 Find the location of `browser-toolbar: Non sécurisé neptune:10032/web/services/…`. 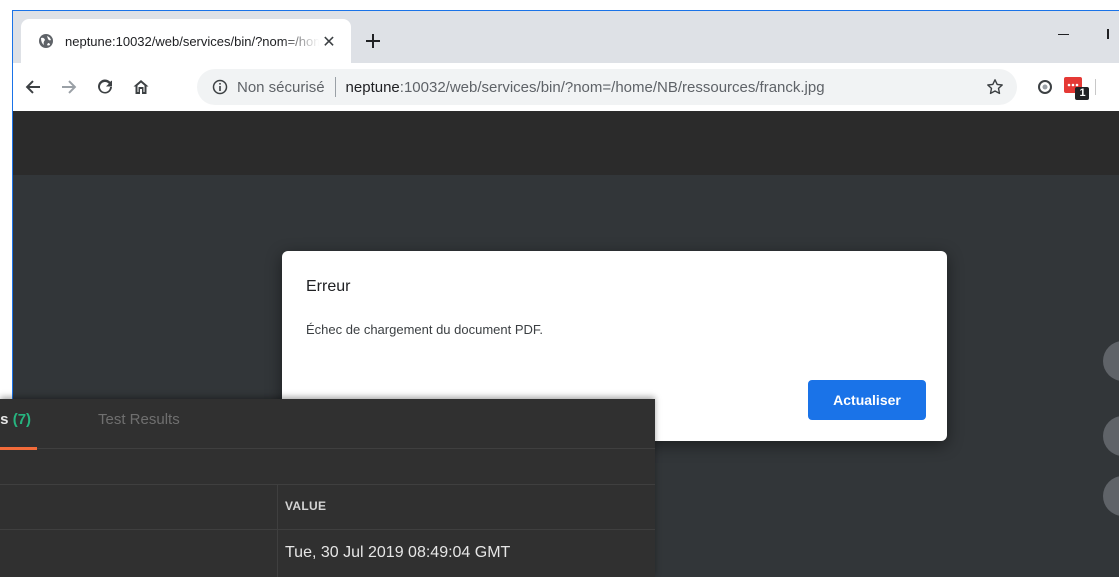

browser-toolbar: Non sécurisé neptune:10032/web/services/… is located at coordinates (566, 87).